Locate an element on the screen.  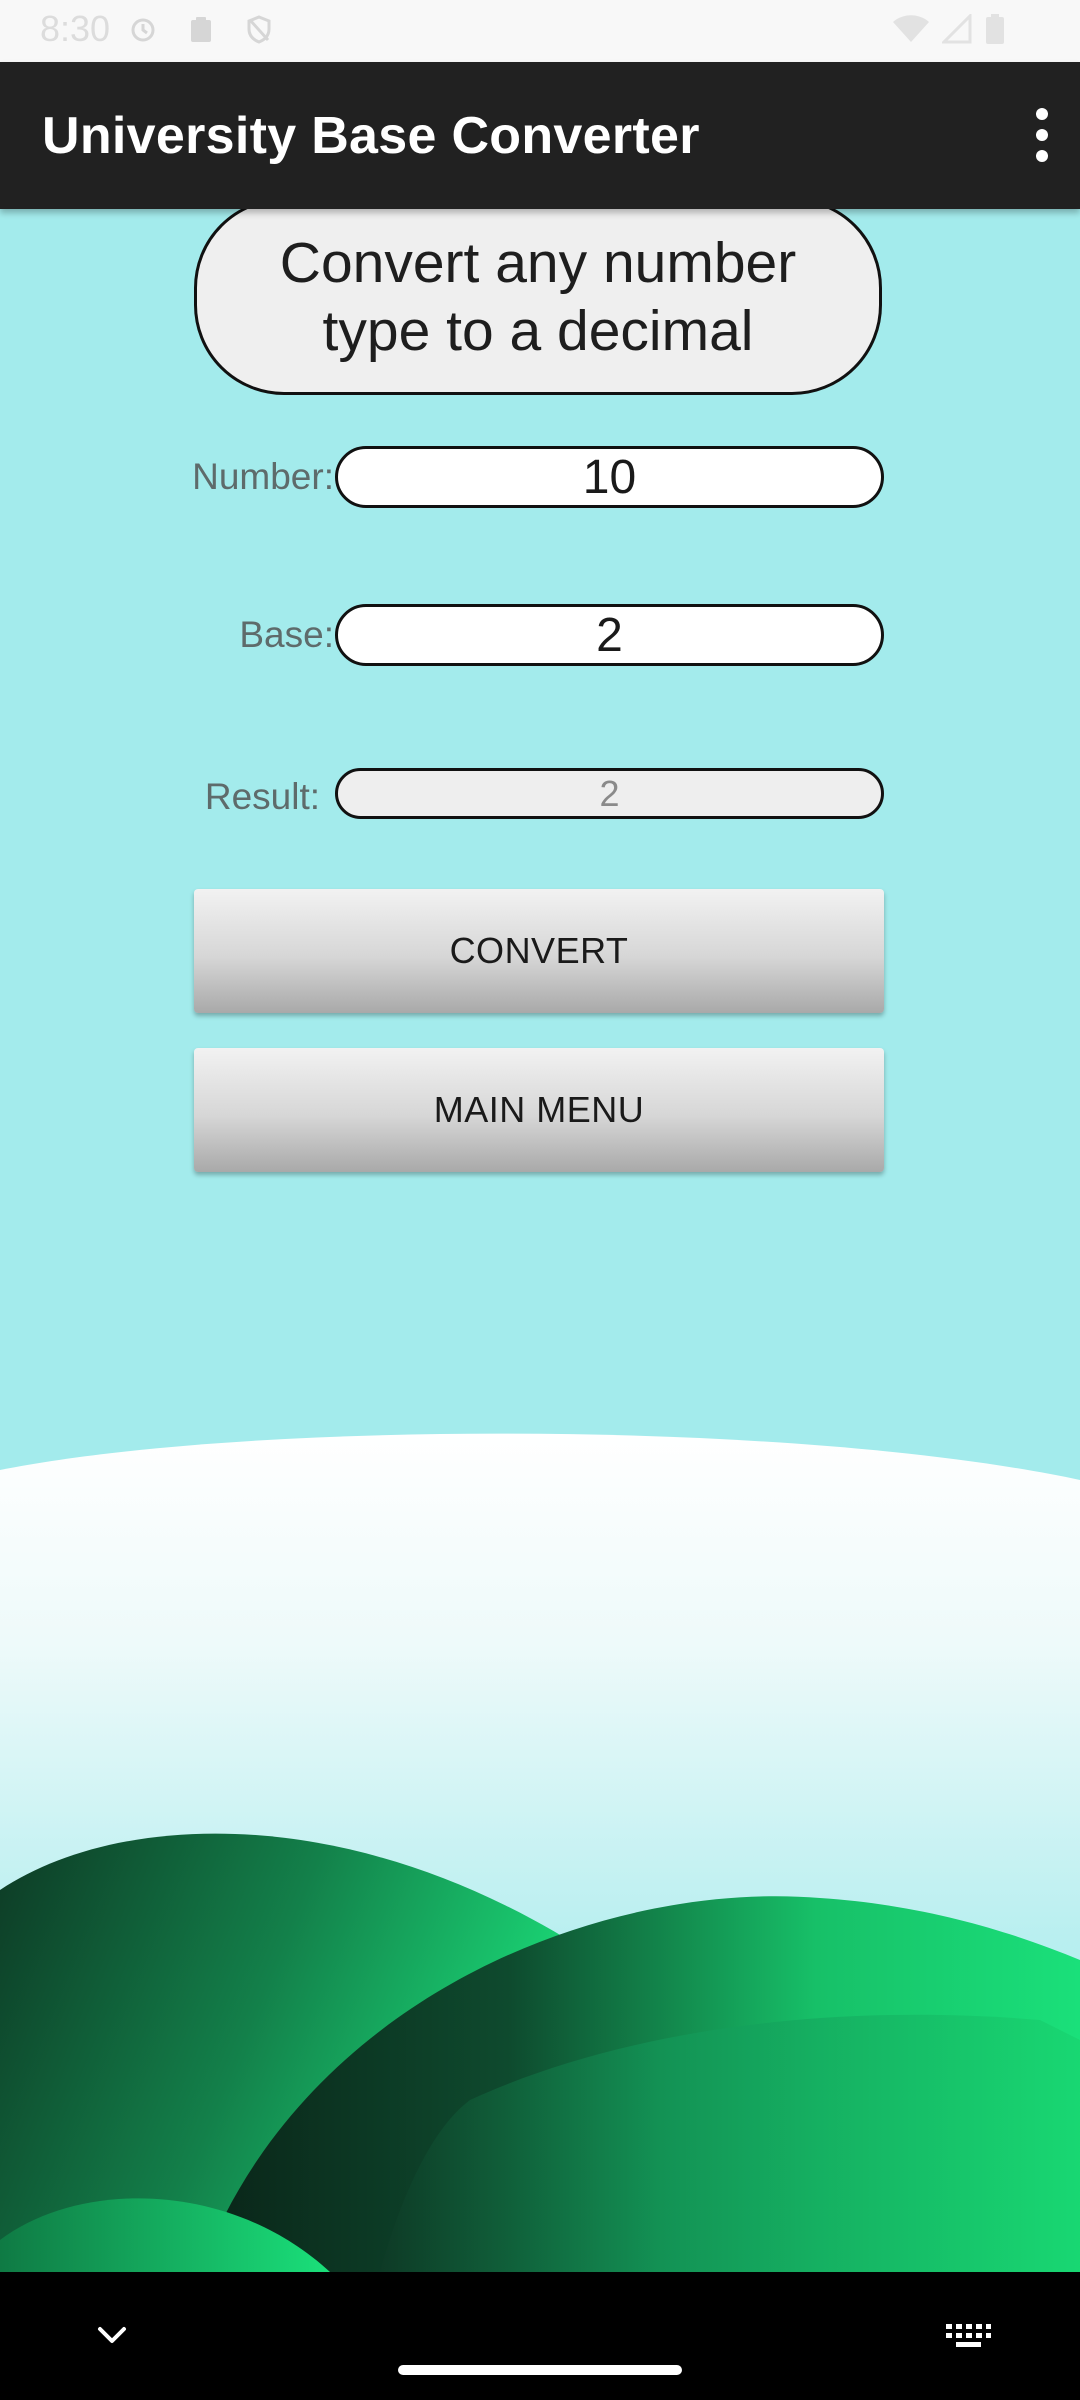
base-label: Base: is located at coordinates (286, 634).